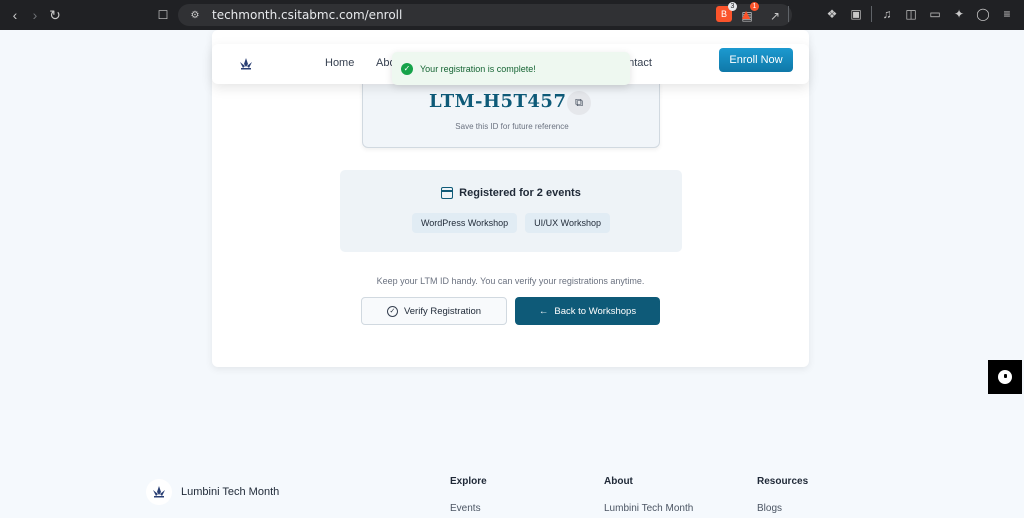 The height and width of the screenshot is (518, 1024). What do you see at coordinates (618, 481) in the screenshot?
I see `footer-heading-about: About` at bounding box center [618, 481].